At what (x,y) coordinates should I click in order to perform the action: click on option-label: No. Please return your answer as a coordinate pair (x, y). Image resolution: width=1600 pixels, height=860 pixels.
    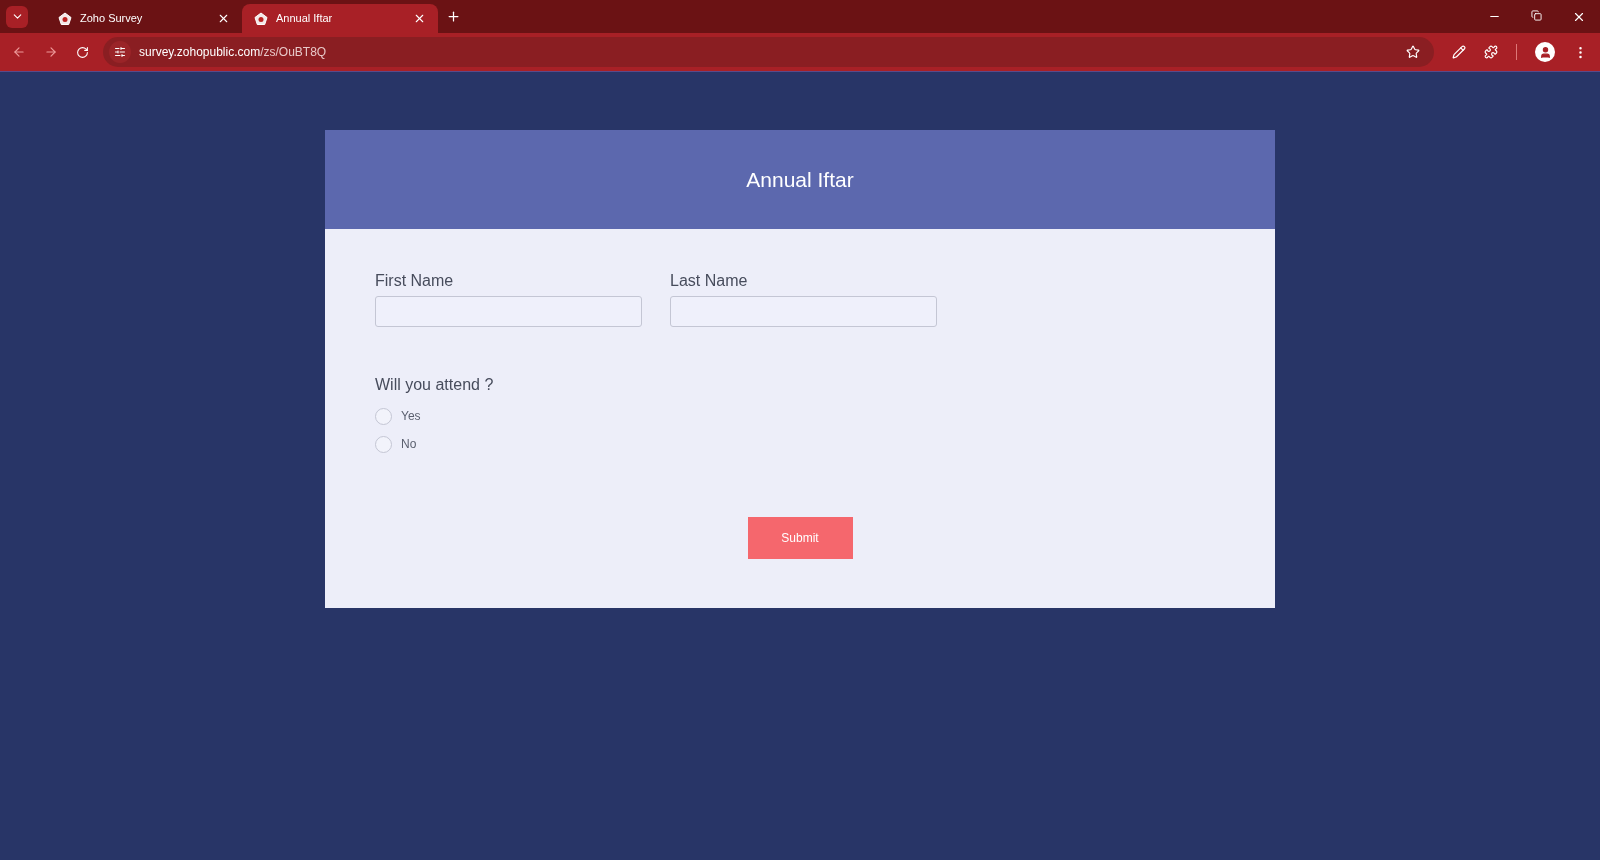
    Looking at the image, I should click on (409, 444).